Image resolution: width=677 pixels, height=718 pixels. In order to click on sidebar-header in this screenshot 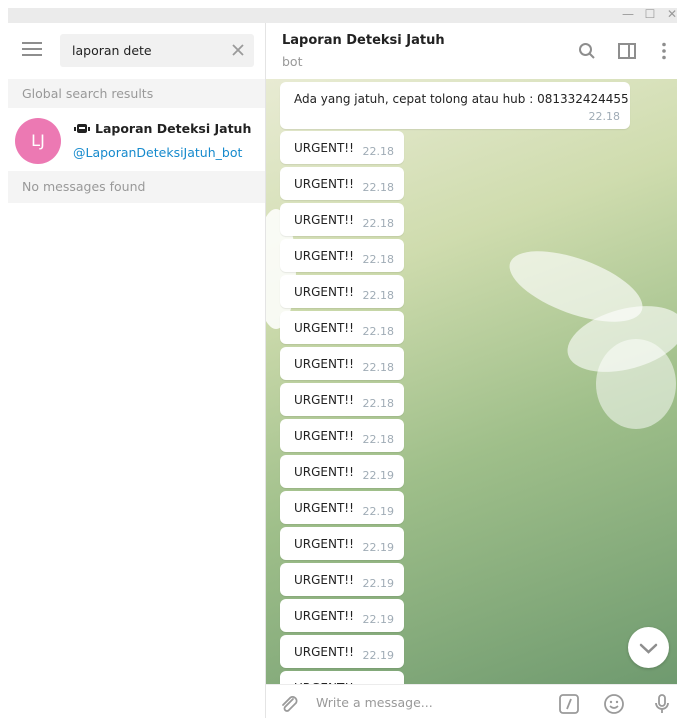, I will do `click(136, 51)`.